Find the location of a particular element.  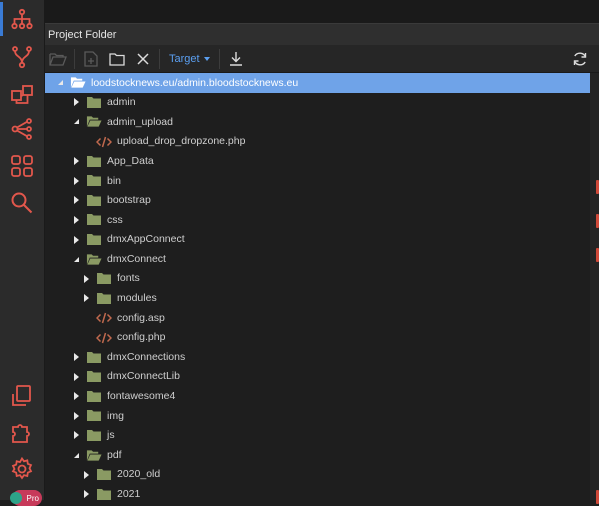

pro-badge: Pro is located at coordinates (26, 498).